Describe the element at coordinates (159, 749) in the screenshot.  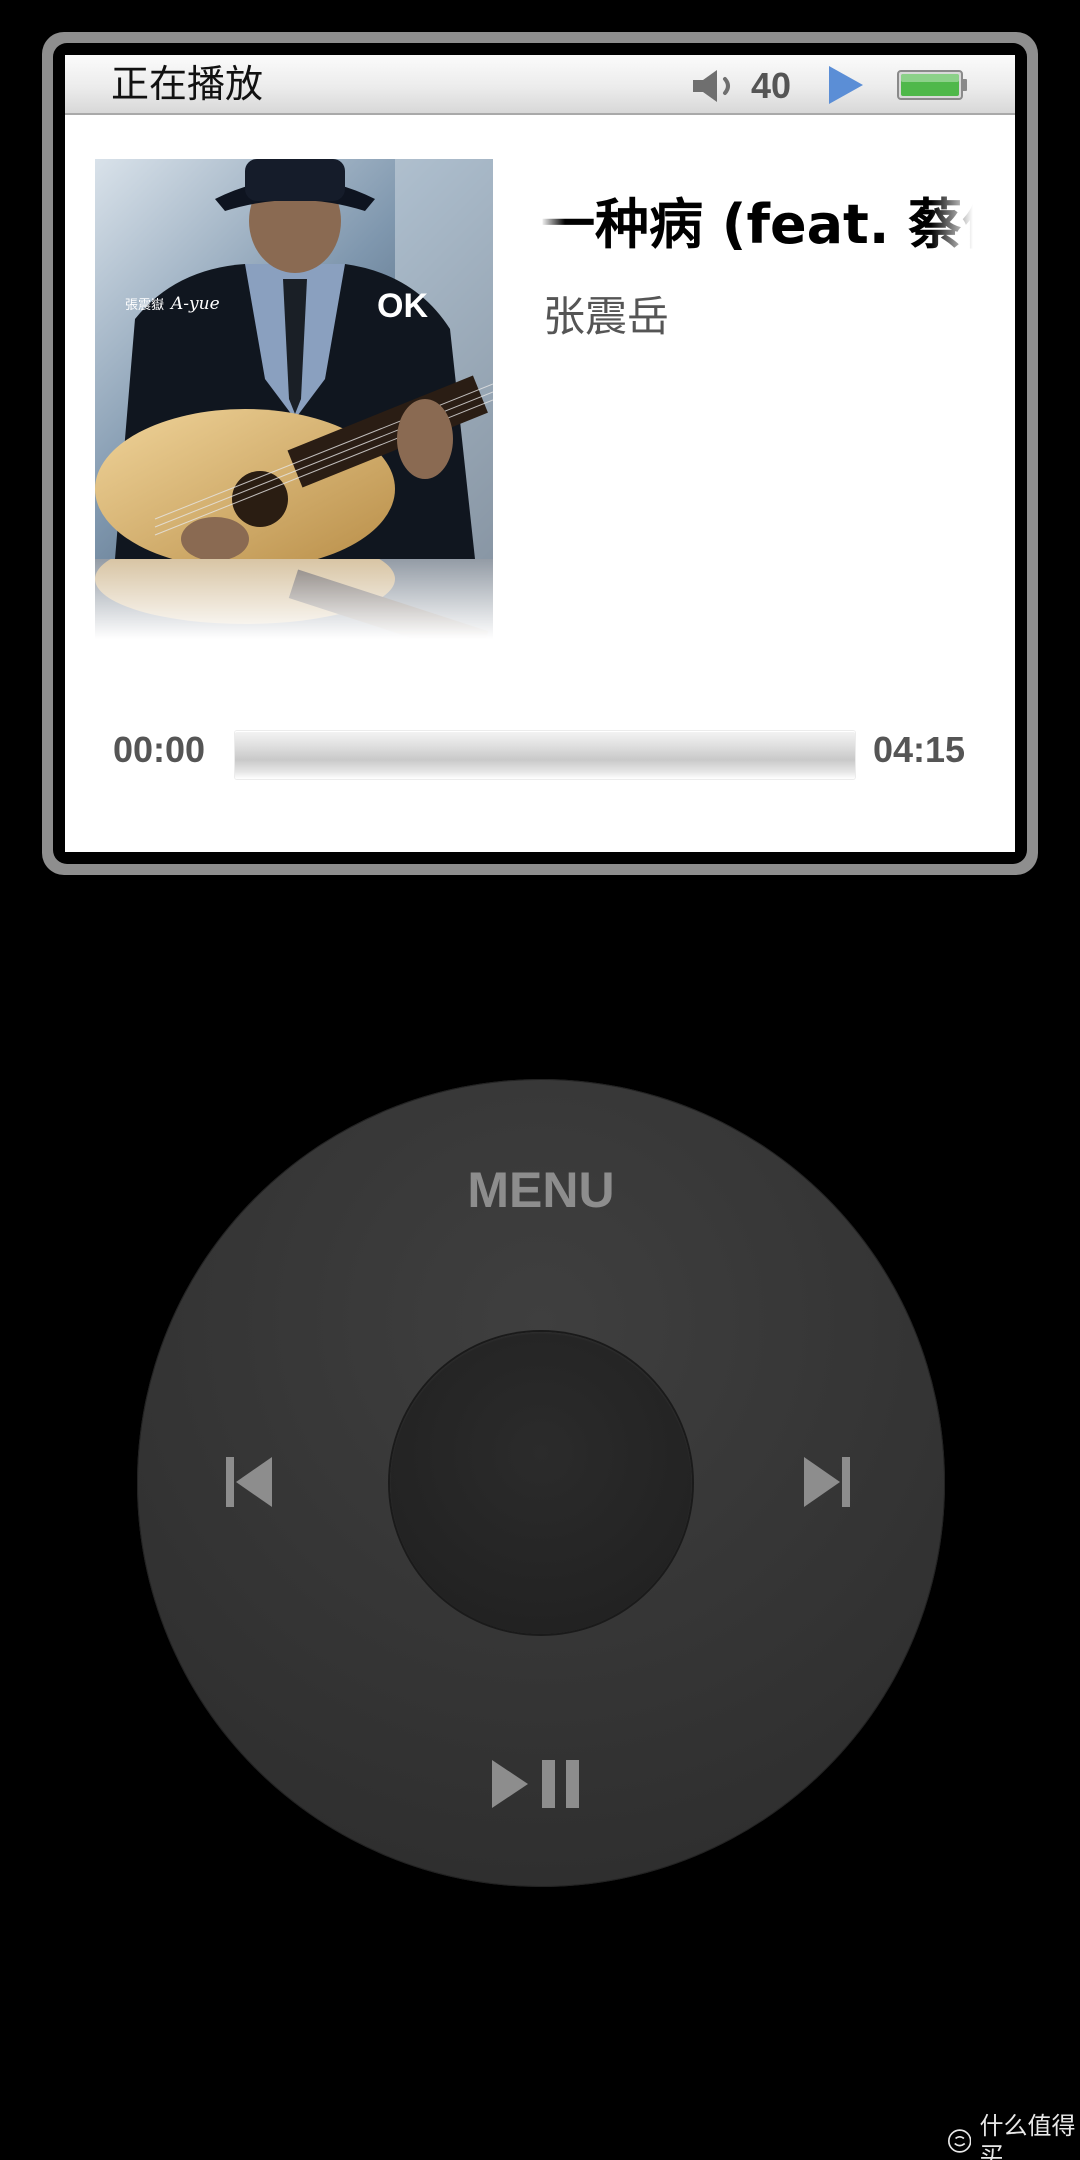
I see `time-elapsed: 00:00` at that location.